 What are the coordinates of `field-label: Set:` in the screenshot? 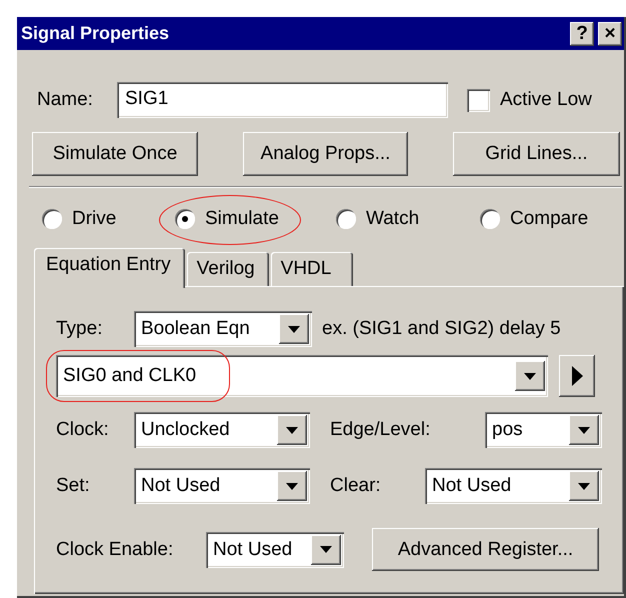 It's located at (73, 486).